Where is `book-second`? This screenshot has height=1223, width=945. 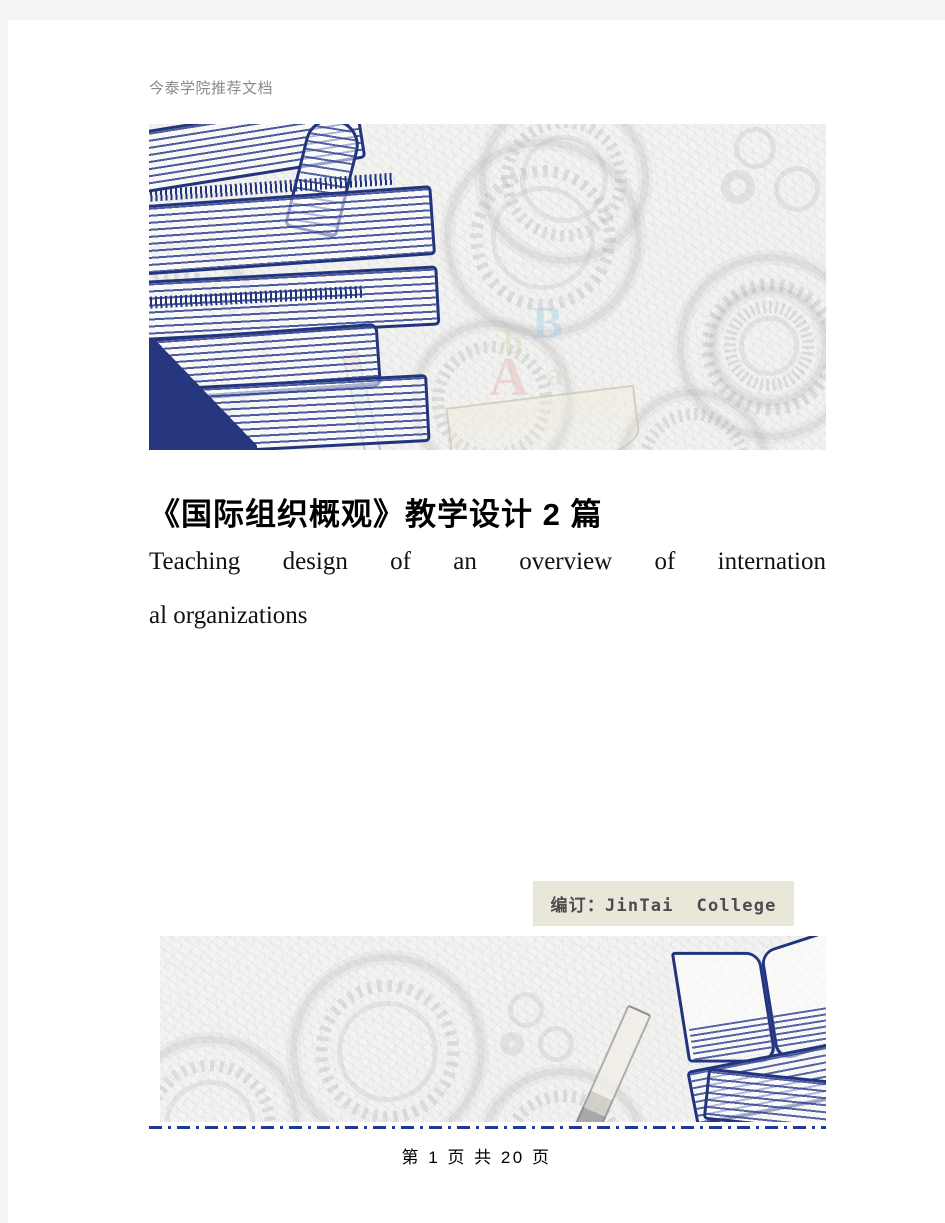
book-second is located at coordinates (293, 231).